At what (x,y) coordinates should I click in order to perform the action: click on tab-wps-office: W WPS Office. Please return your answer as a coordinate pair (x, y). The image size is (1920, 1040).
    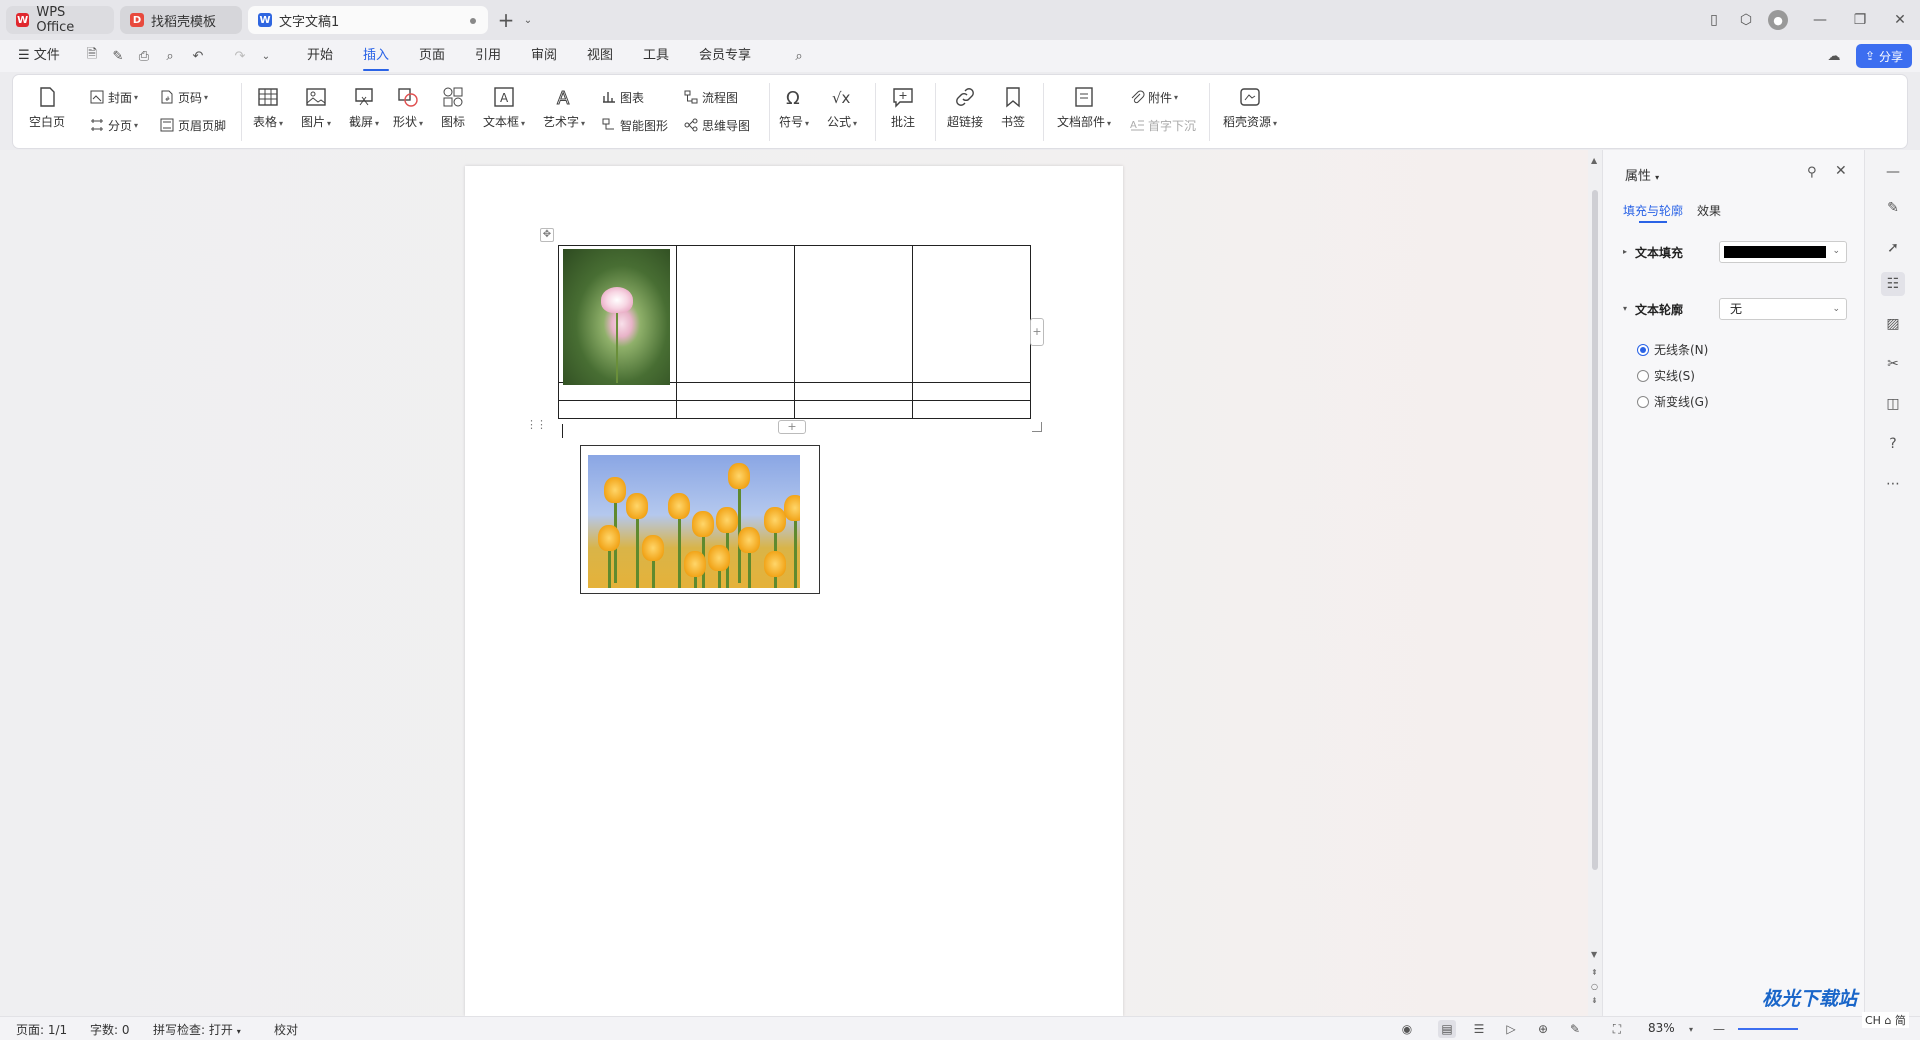
    Looking at the image, I should click on (60, 20).